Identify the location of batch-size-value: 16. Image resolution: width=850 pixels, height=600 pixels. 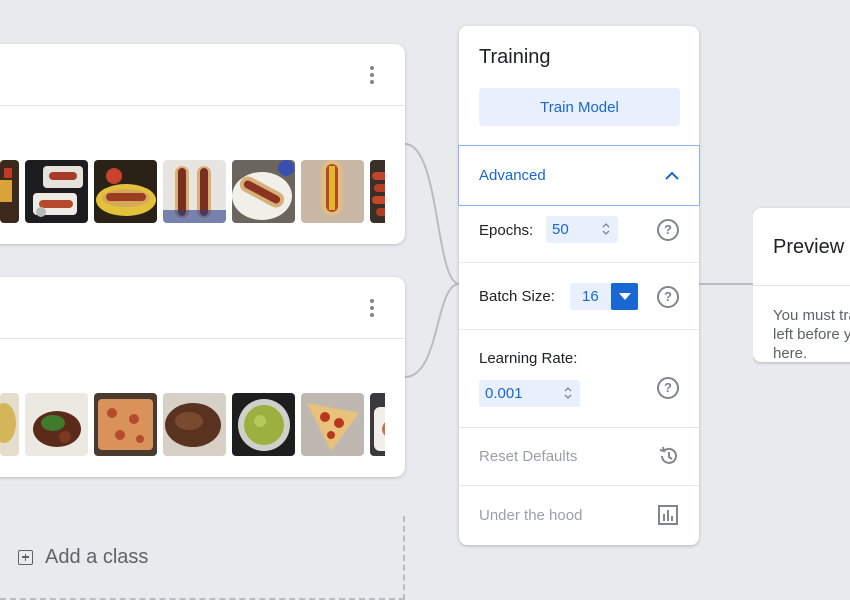
(590, 296).